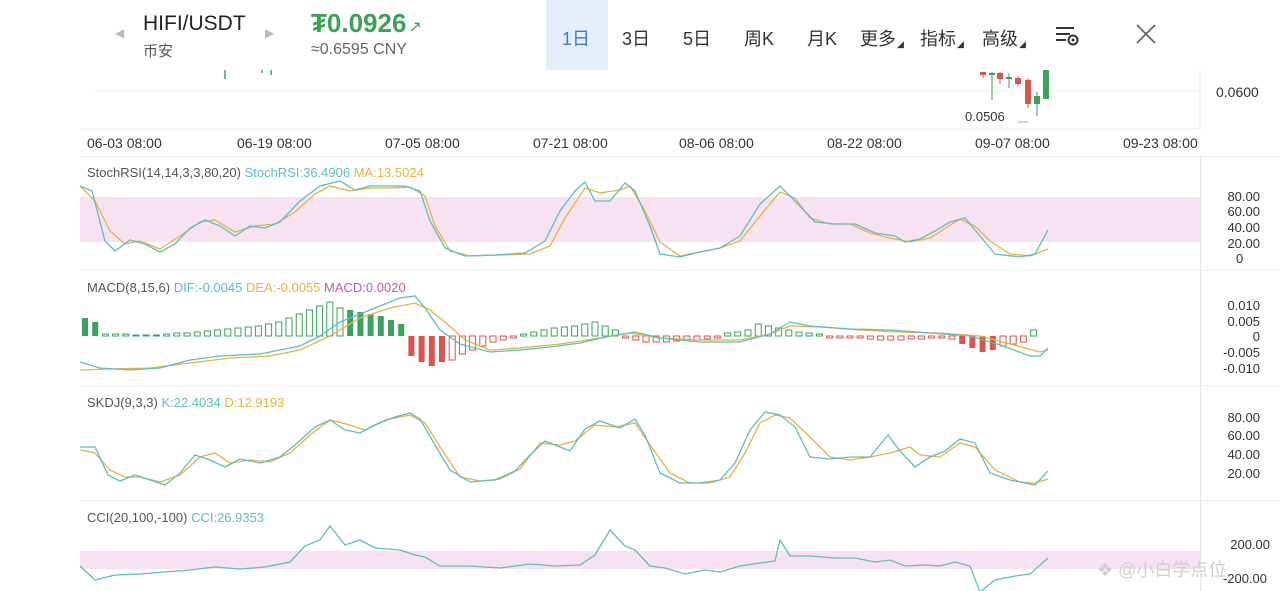  What do you see at coordinates (1172, 570) in the screenshot?
I see `watermark-text: @小白学点位` at bounding box center [1172, 570].